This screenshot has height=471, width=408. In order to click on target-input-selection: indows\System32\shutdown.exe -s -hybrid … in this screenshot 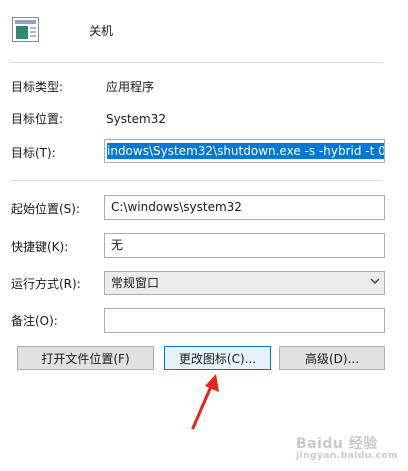, I will do `click(246, 151)`.